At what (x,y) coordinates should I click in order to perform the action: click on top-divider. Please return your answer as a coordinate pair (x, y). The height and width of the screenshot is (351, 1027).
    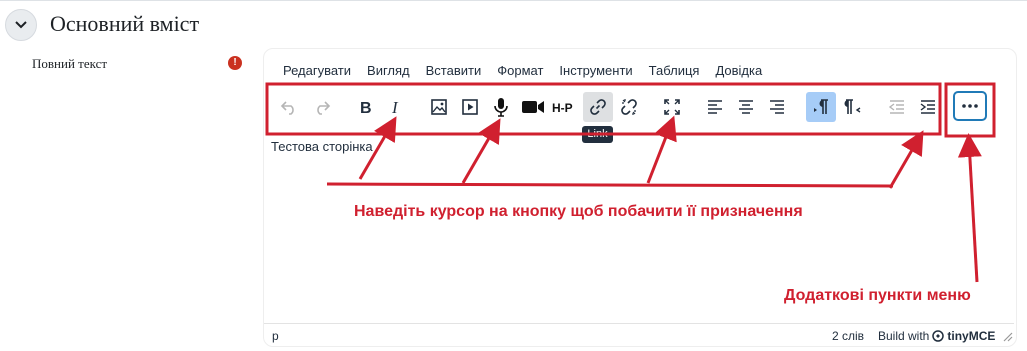
    Looking at the image, I should click on (513, 0).